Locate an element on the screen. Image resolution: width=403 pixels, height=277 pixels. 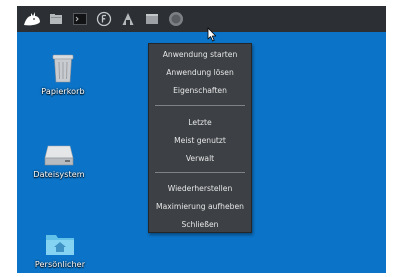
xfce-menu-button is located at coordinates (32, 19).